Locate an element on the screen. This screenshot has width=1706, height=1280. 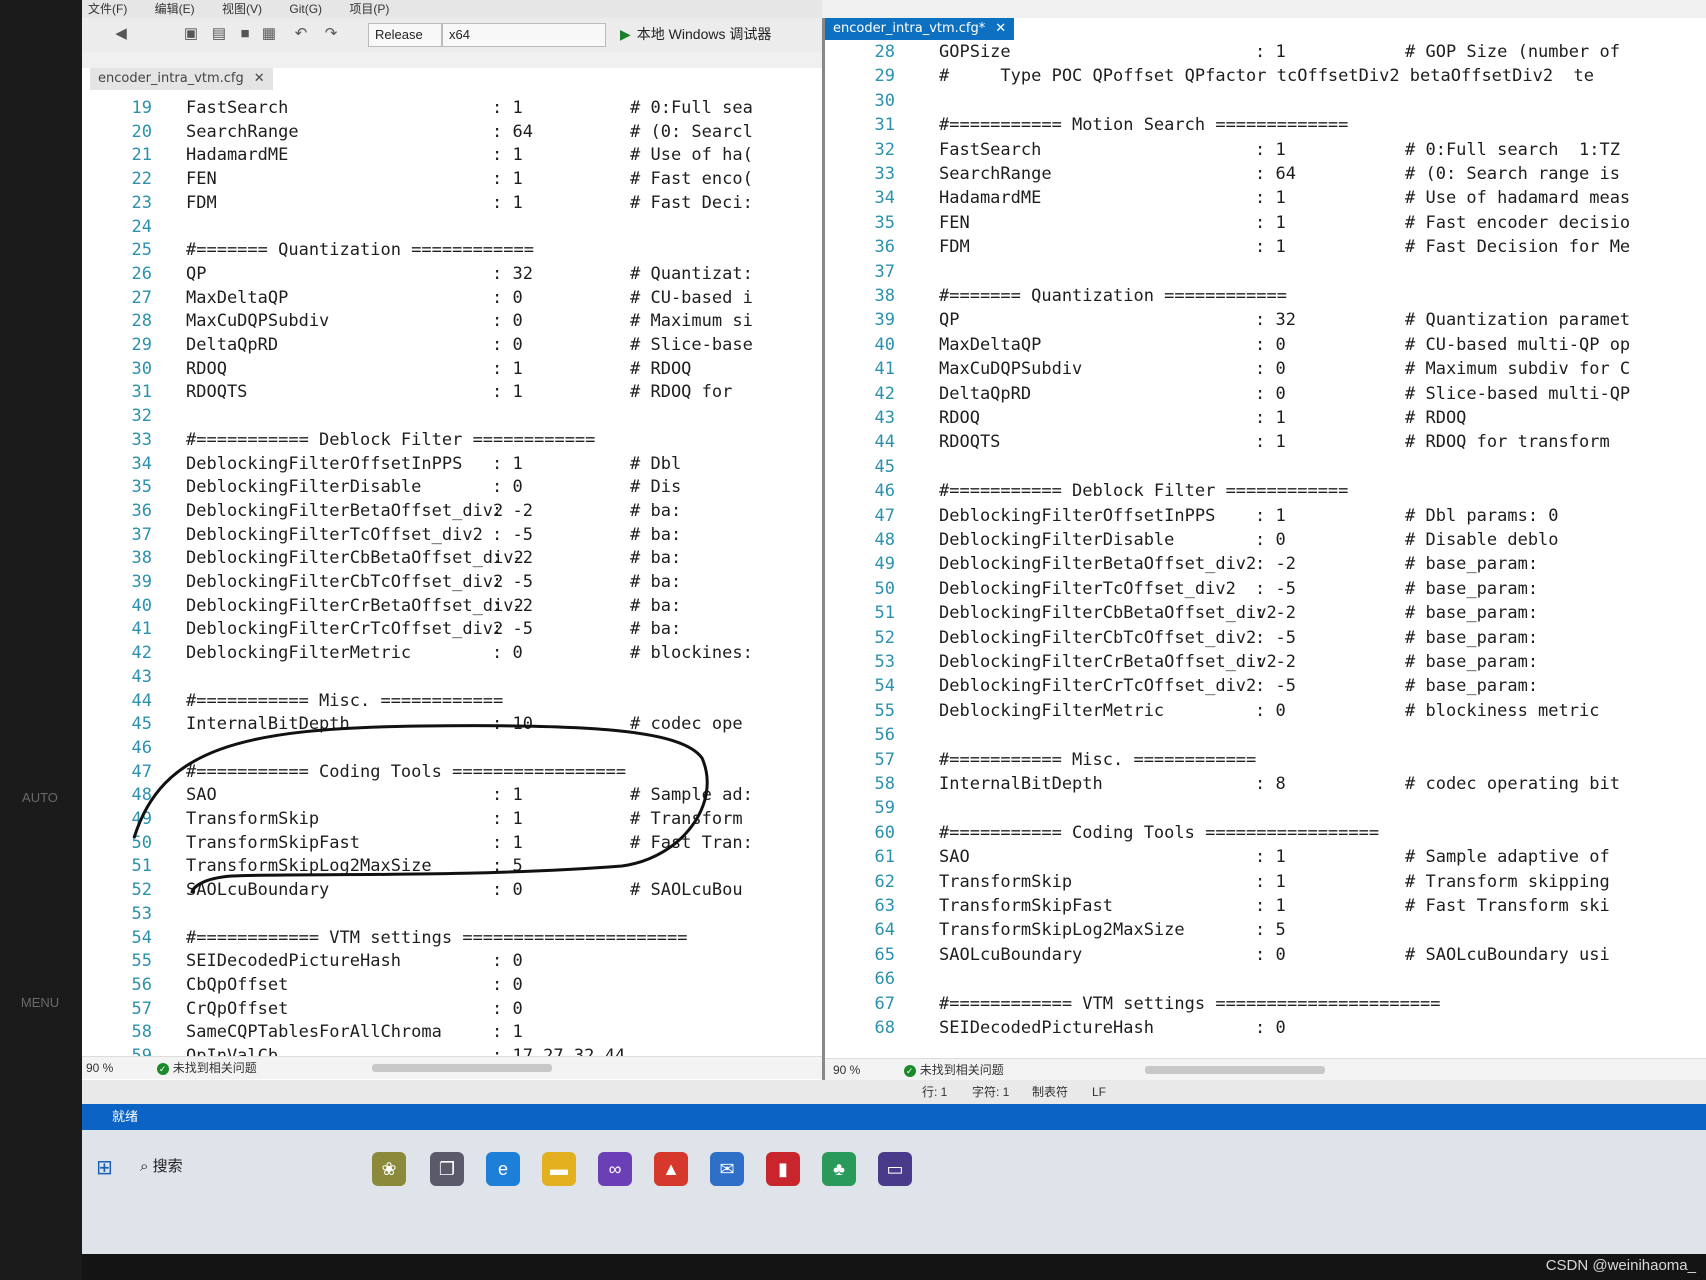
new-project-icon: ▣ is located at coordinates (191, 34).